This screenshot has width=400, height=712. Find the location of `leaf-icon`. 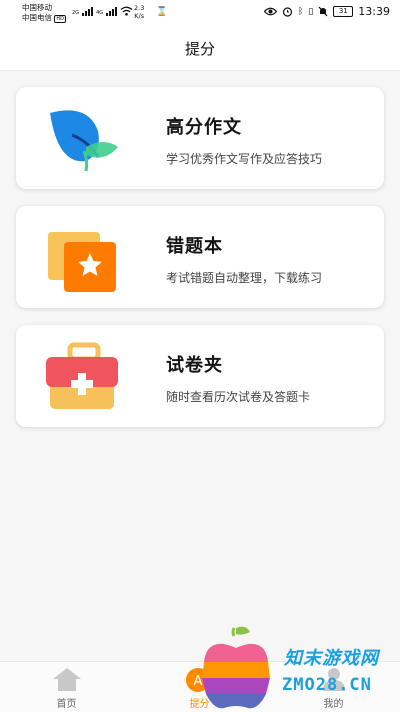

leaf-icon is located at coordinates (84, 141).